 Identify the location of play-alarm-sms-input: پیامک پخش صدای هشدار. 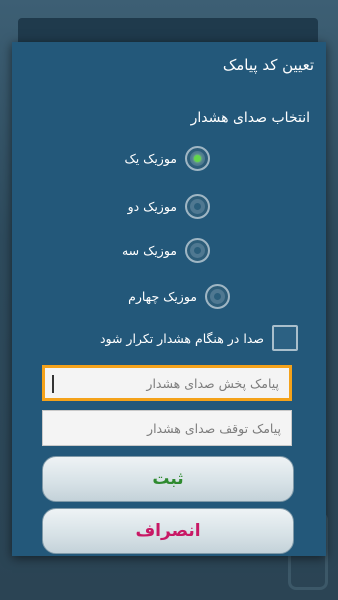
(167, 383).